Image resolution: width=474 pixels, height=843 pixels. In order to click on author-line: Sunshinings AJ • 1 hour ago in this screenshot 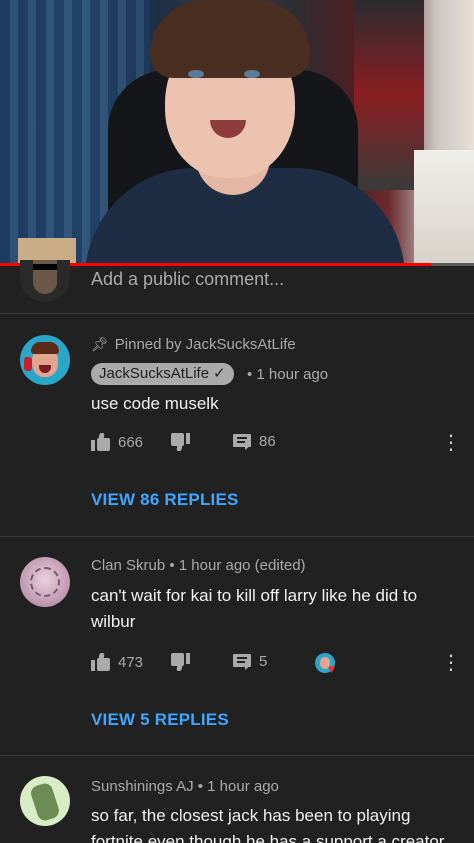, I will do `click(185, 786)`.